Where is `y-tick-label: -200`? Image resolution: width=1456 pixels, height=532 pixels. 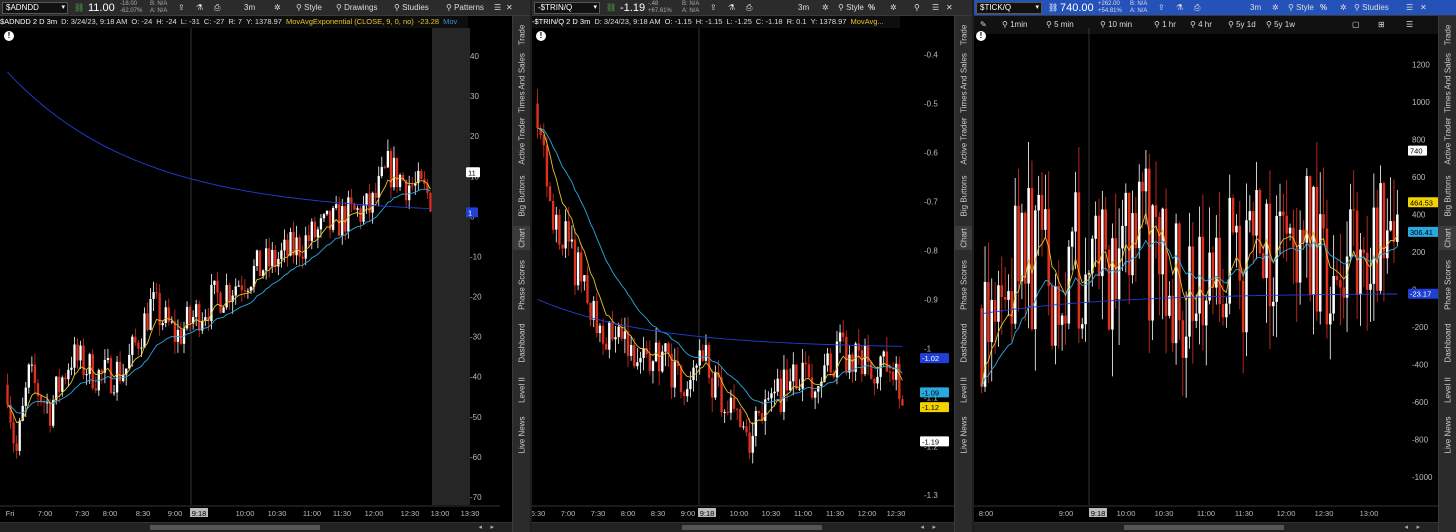
y-tick-label: -200 is located at coordinates (1420, 327).